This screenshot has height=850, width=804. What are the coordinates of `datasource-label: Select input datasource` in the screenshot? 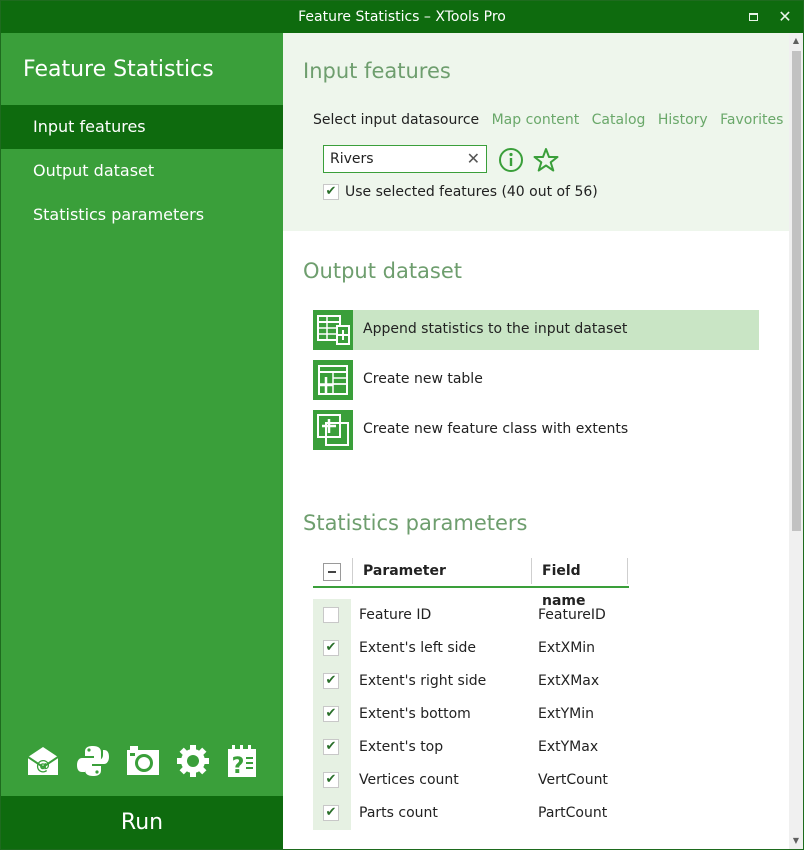 It's located at (396, 120).